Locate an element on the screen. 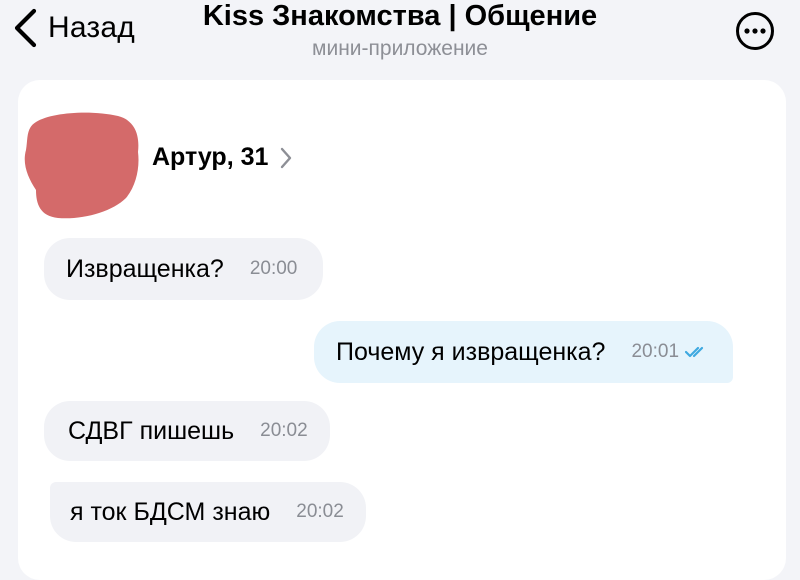  redacted-avatar-icon is located at coordinates (81, 165).